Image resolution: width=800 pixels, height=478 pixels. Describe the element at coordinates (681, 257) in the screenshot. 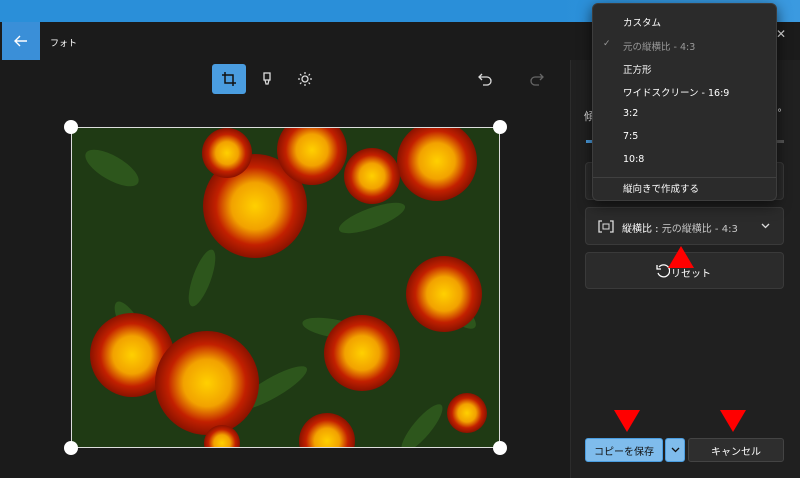

I see `annotation-arrow-up` at that location.